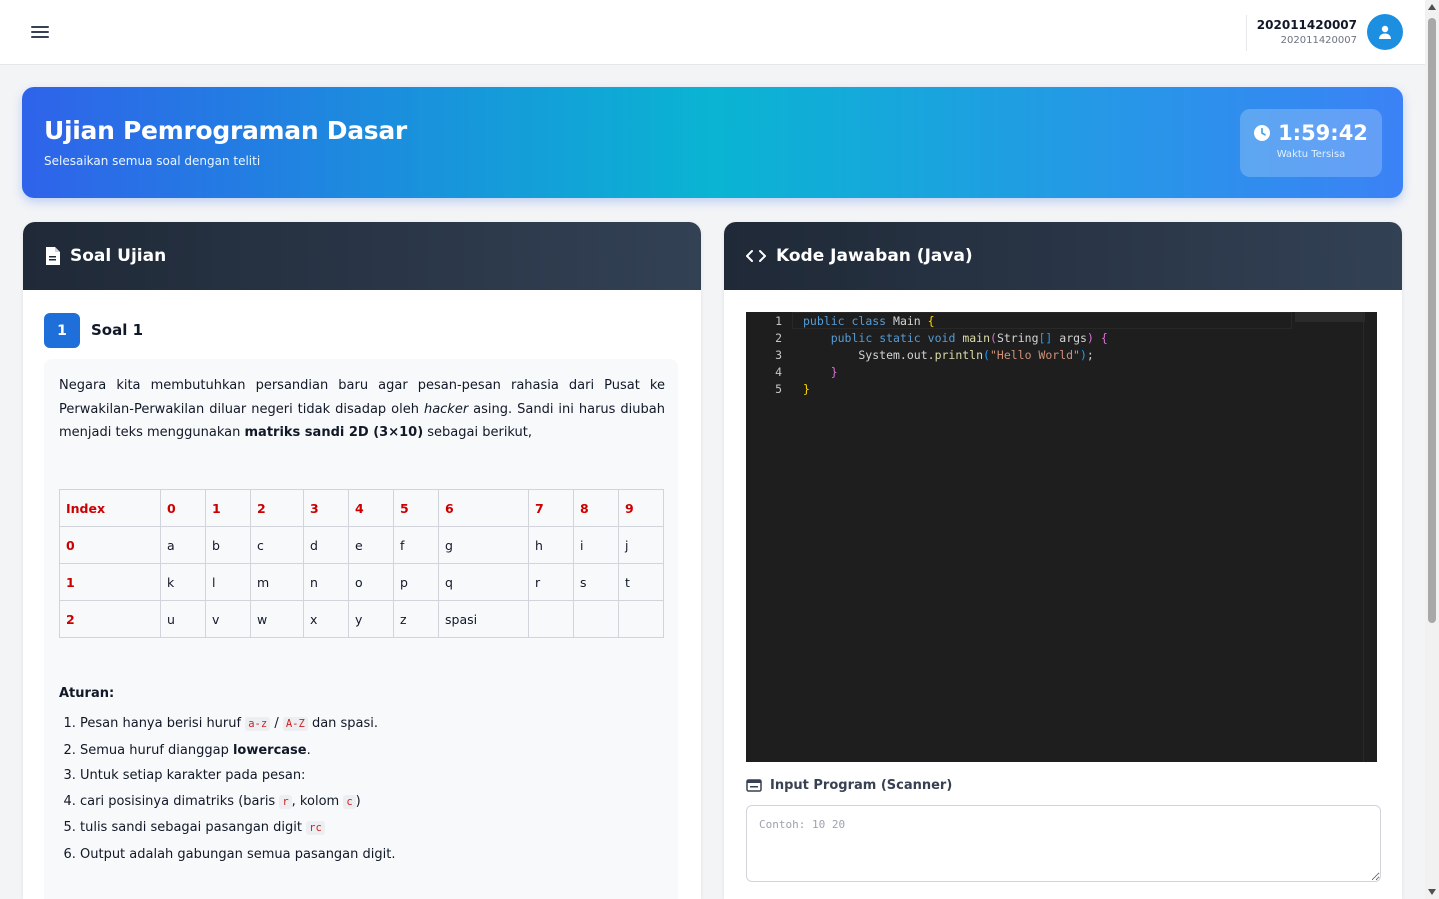 The width and height of the screenshot is (1439, 899). Describe the element at coordinates (315, 828) in the screenshot. I see `rule-code: rc` at that location.